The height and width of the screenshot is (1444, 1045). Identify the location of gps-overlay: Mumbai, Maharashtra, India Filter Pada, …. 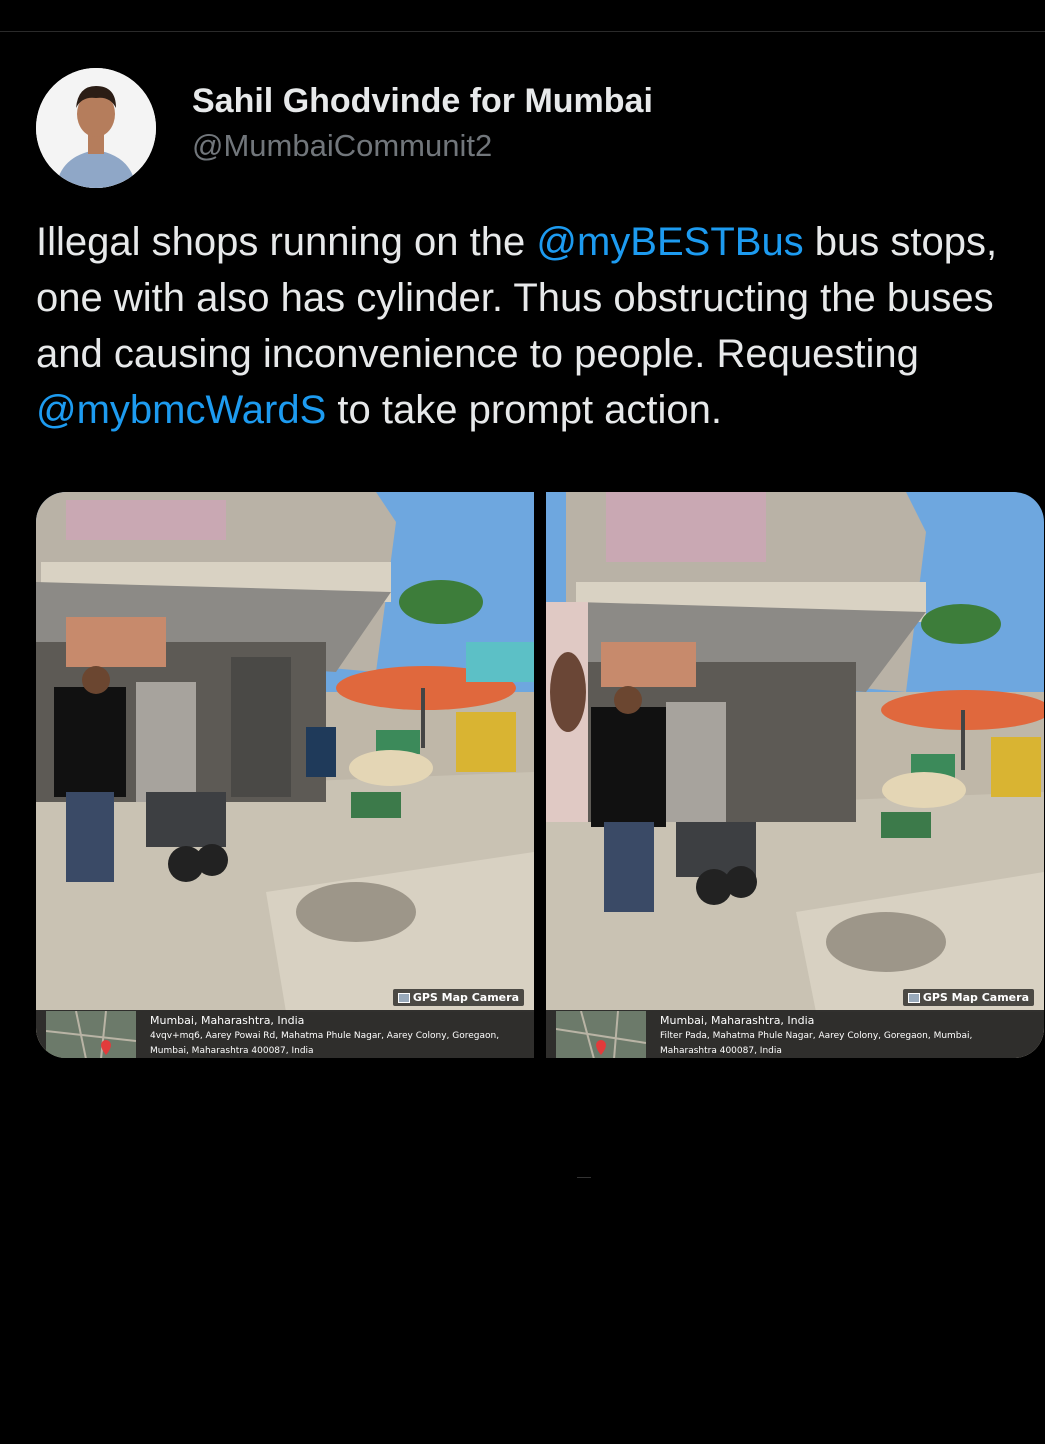
(795, 1034).